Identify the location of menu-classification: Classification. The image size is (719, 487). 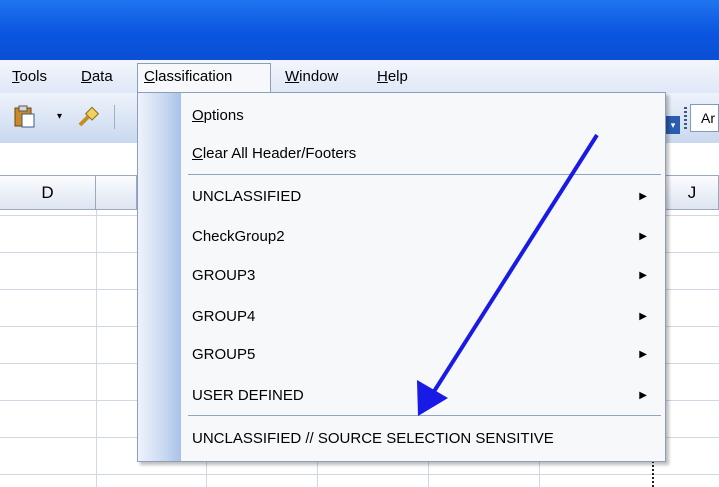
(204, 78).